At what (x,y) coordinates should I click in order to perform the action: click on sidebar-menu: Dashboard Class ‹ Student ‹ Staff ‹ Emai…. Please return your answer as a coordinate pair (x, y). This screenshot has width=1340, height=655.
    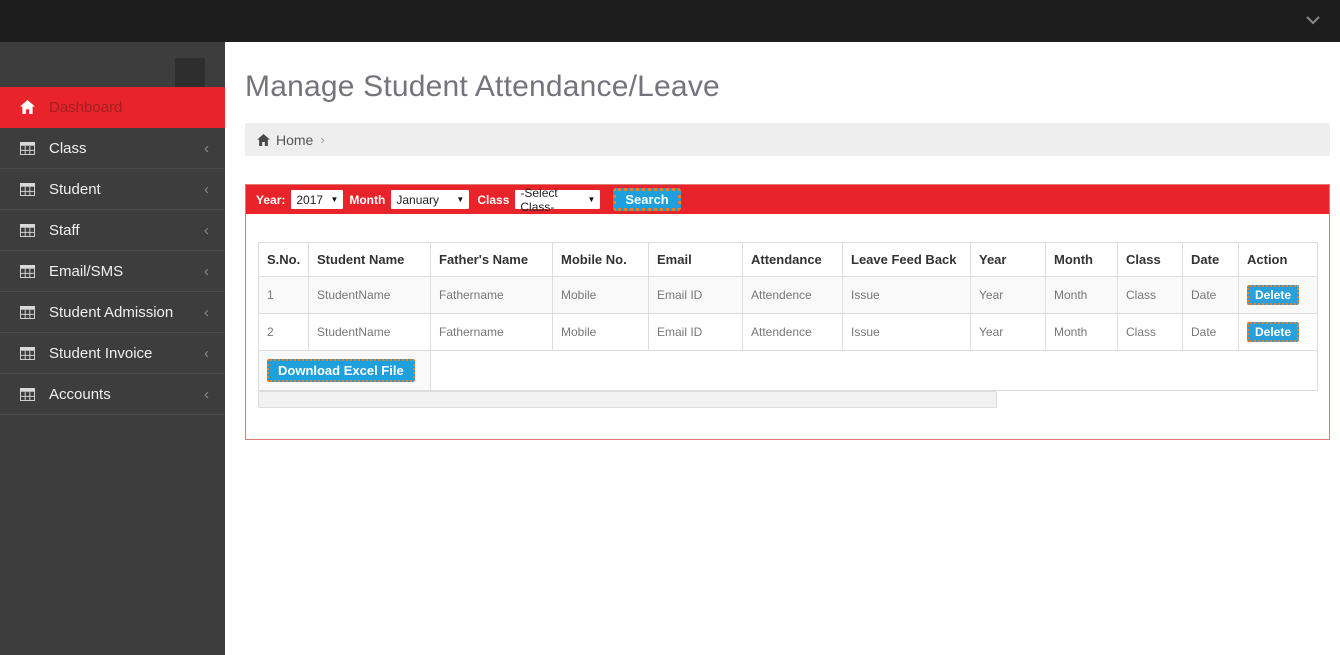
    Looking at the image, I should click on (112, 251).